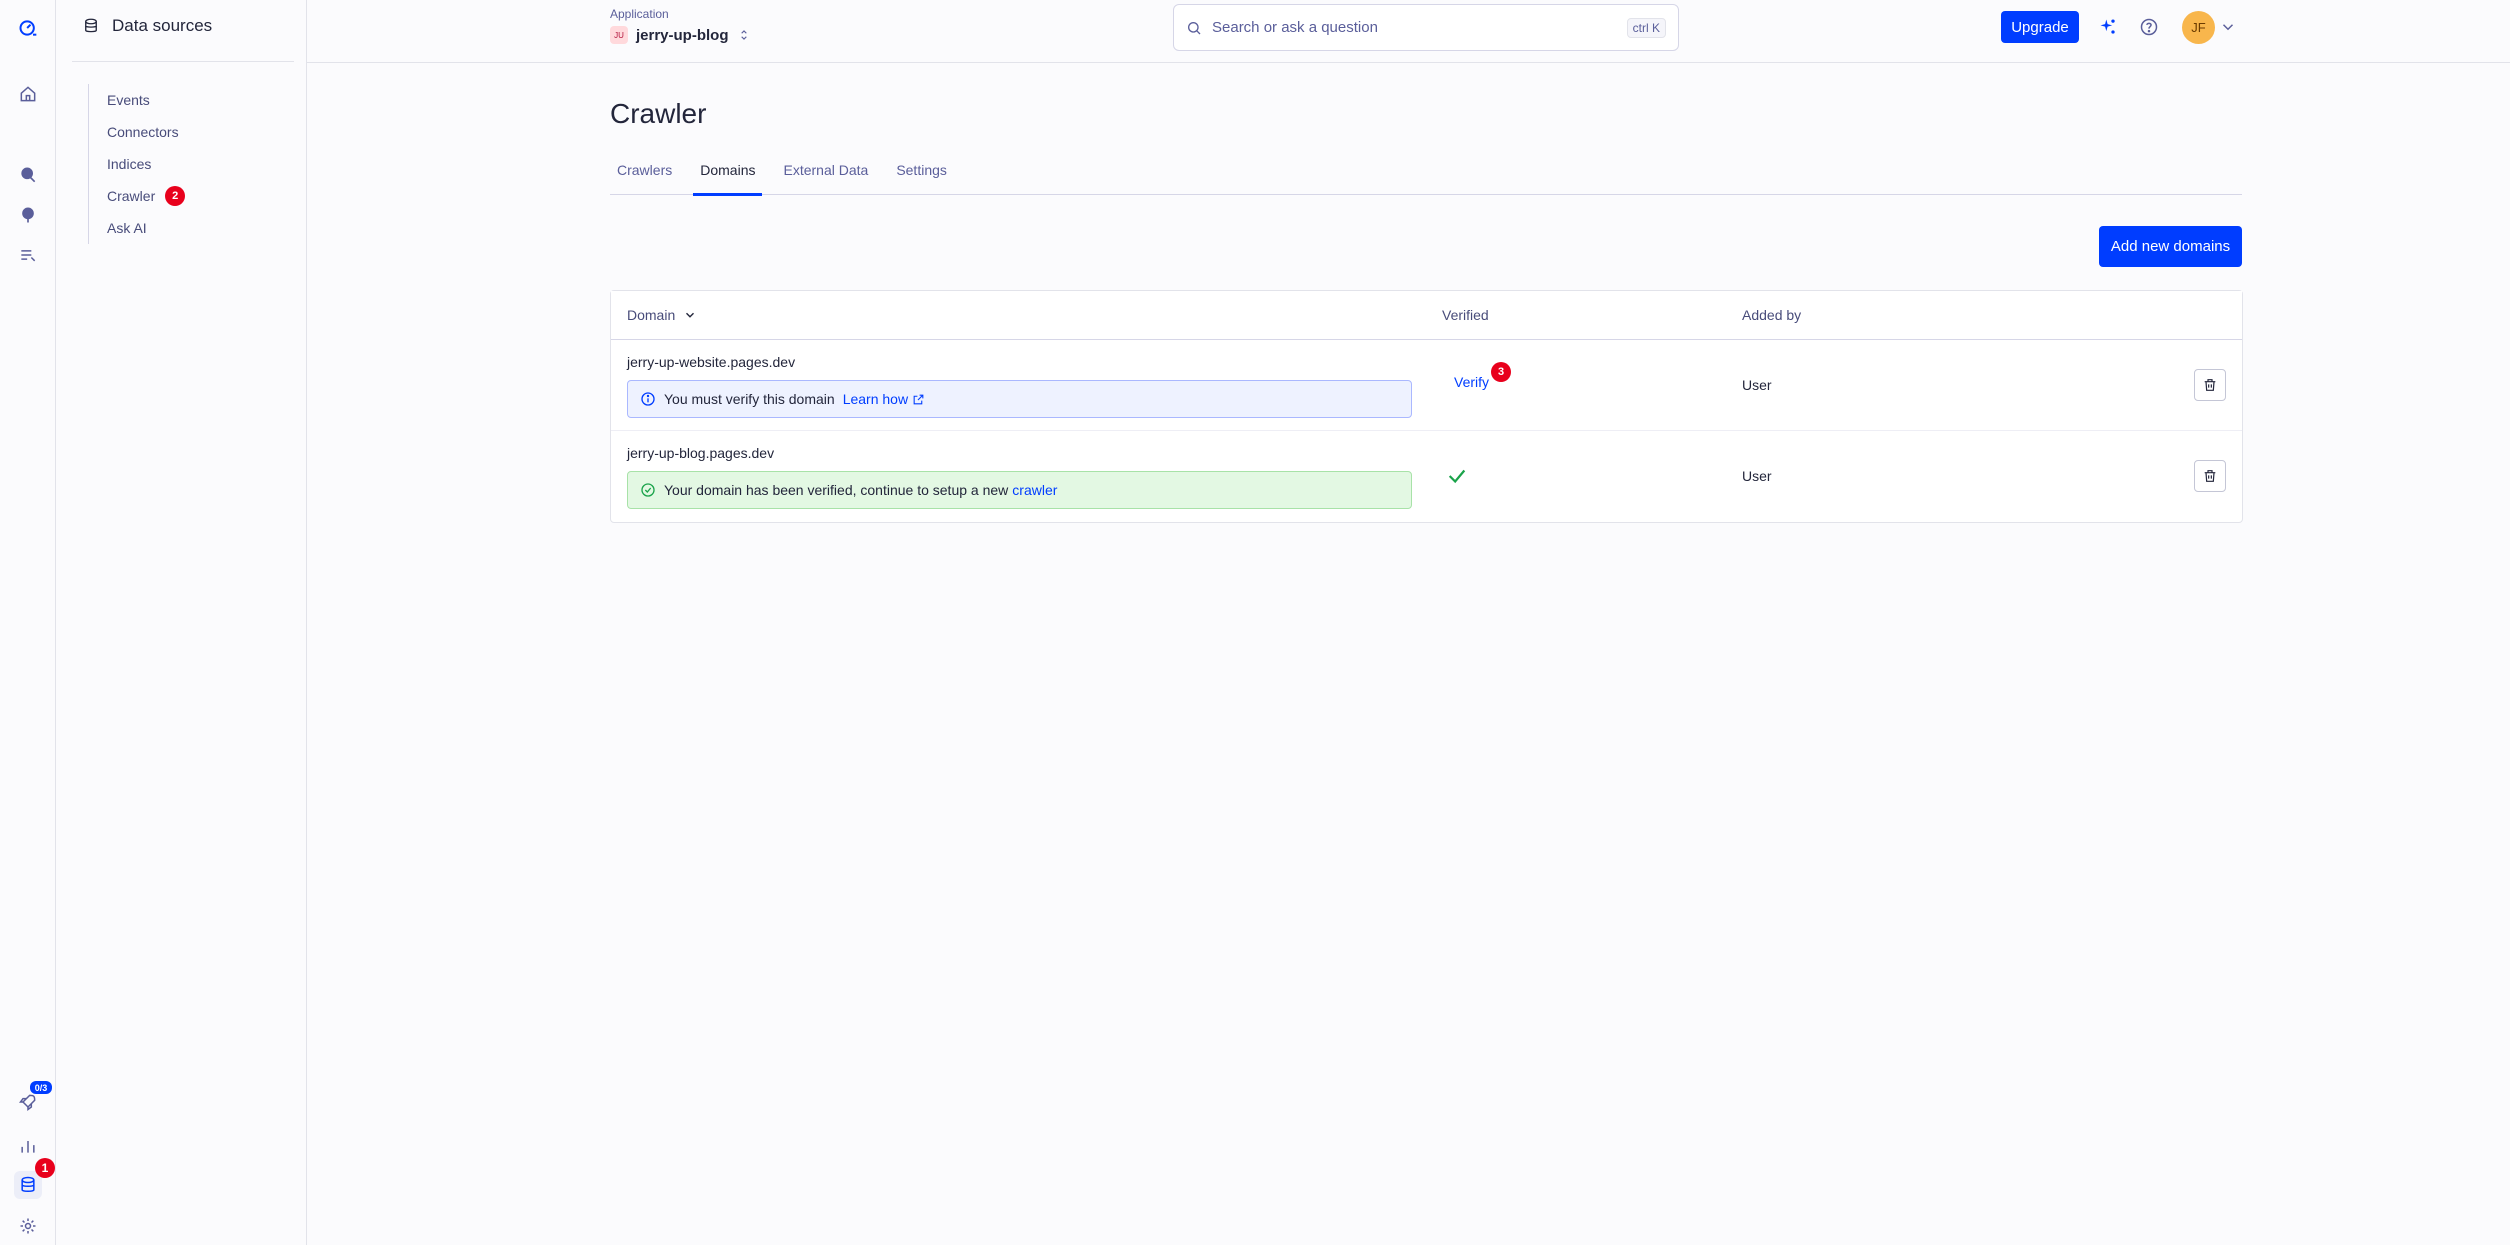 This screenshot has width=2510, height=1245. I want to click on verified-check-icon, so click(1457, 476).